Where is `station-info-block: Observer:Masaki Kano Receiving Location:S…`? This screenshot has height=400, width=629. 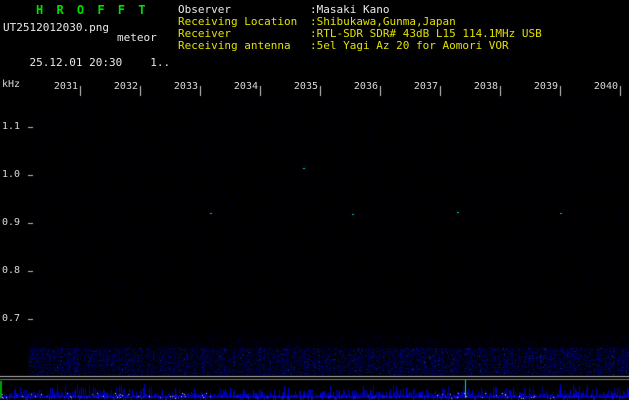
station-info-block: Observer:Masaki Kano Receiving Location:S… is located at coordinates (360, 28).